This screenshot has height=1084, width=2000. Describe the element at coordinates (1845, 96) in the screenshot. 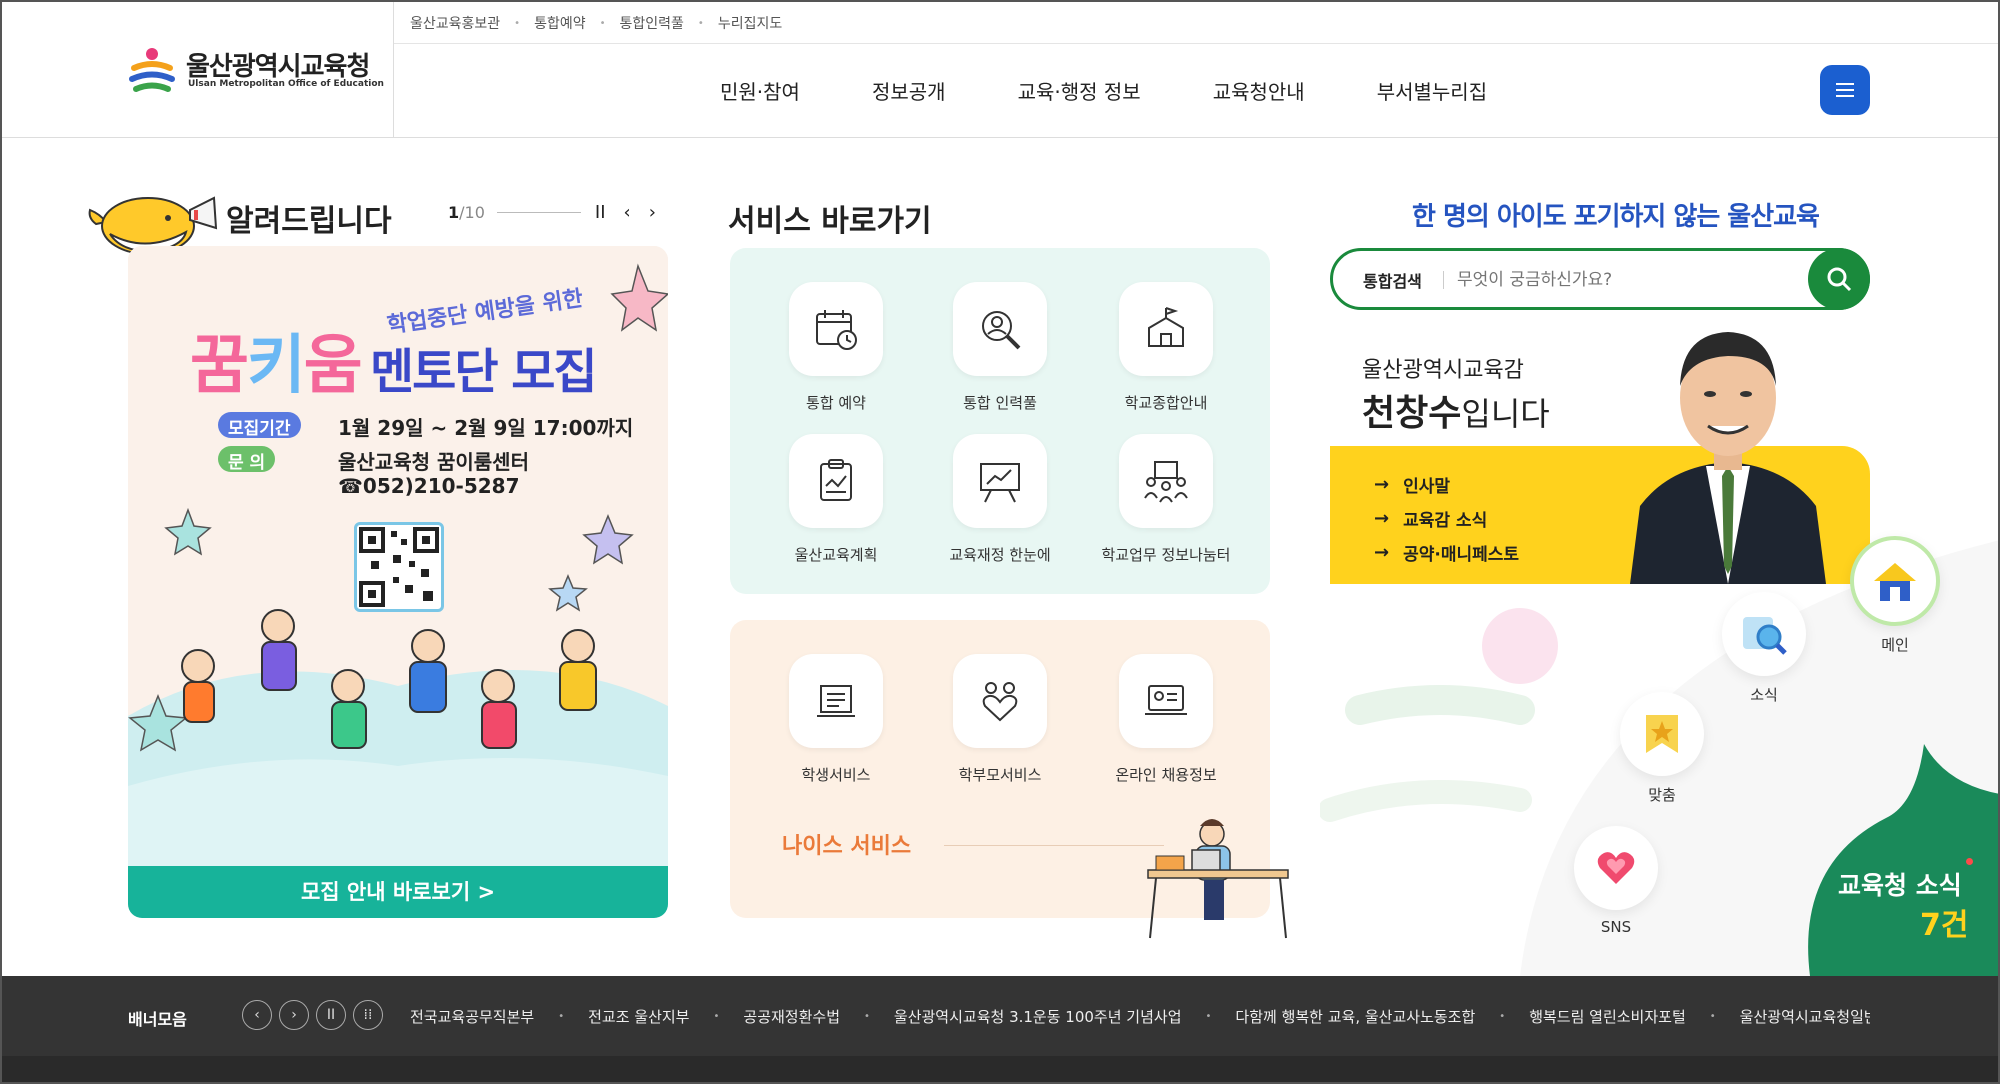

I see `menu-line` at that location.